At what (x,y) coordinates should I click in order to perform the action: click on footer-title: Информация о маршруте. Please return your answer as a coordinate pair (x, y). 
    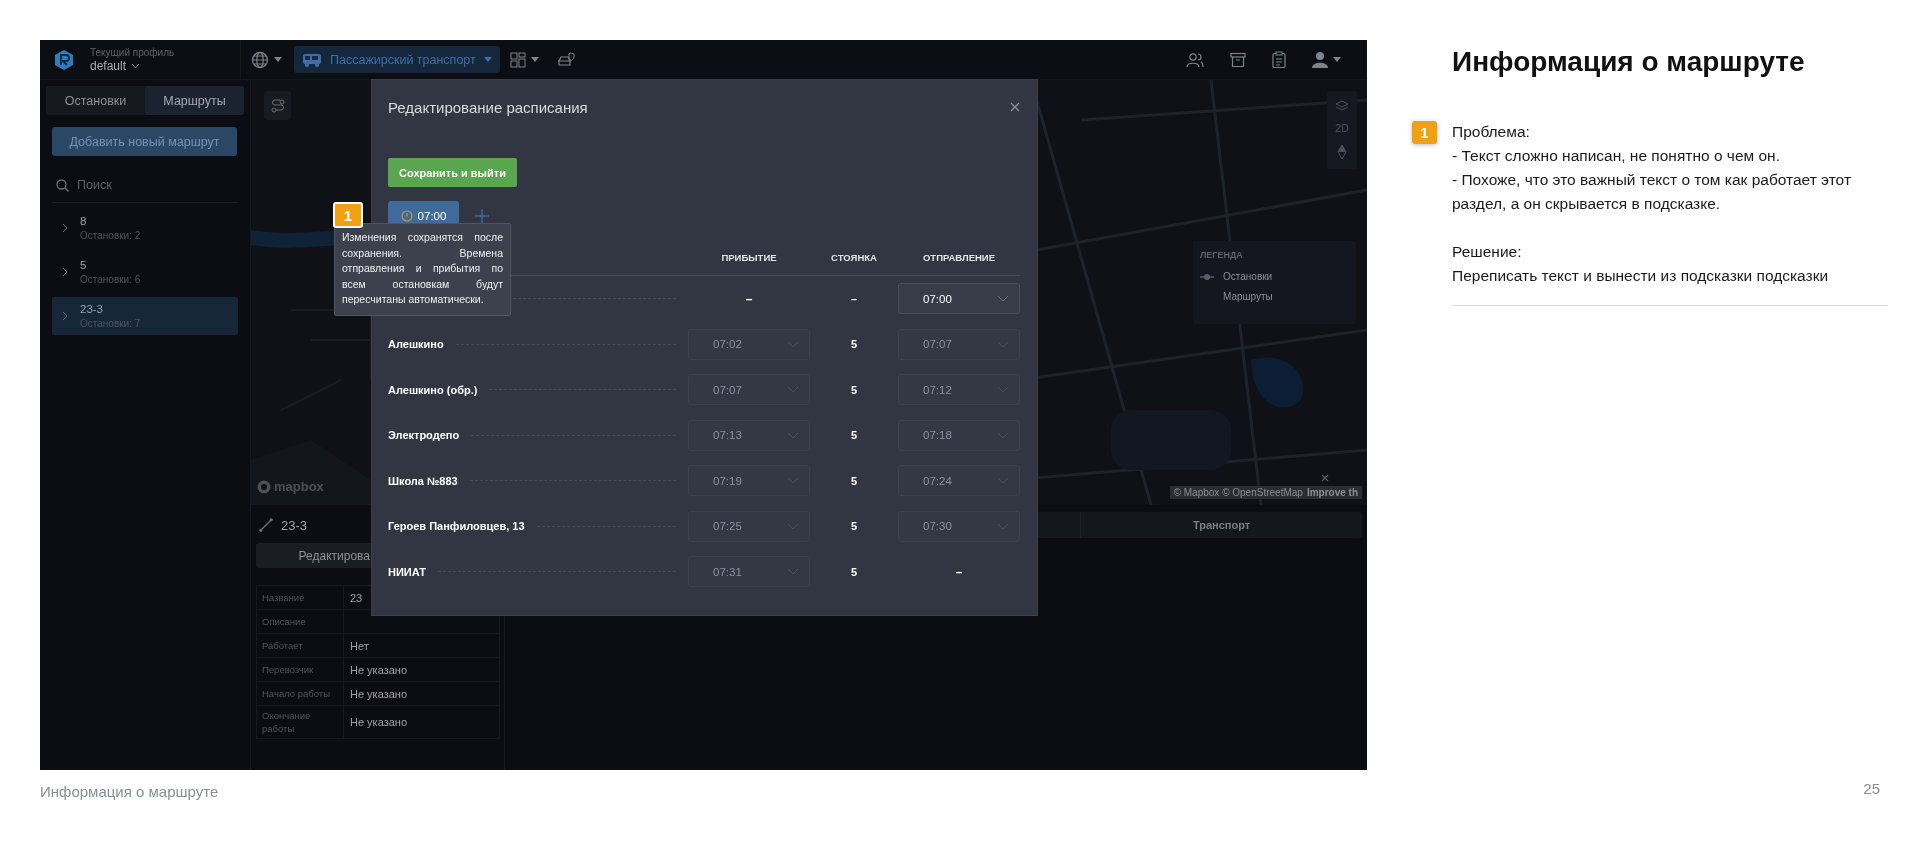
    Looking at the image, I should click on (129, 791).